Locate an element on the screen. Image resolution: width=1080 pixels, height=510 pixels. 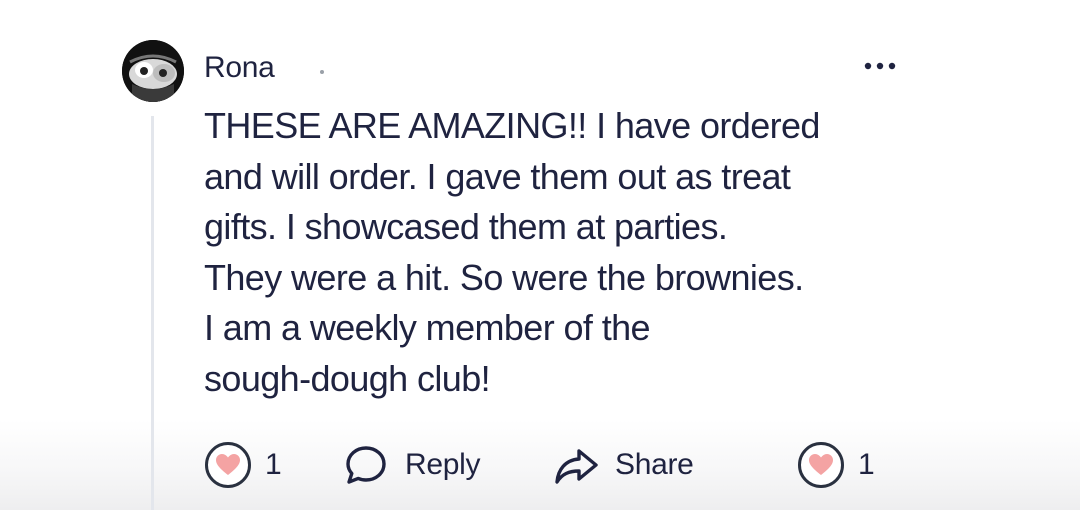
thread-line is located at coordinates (152, 313).